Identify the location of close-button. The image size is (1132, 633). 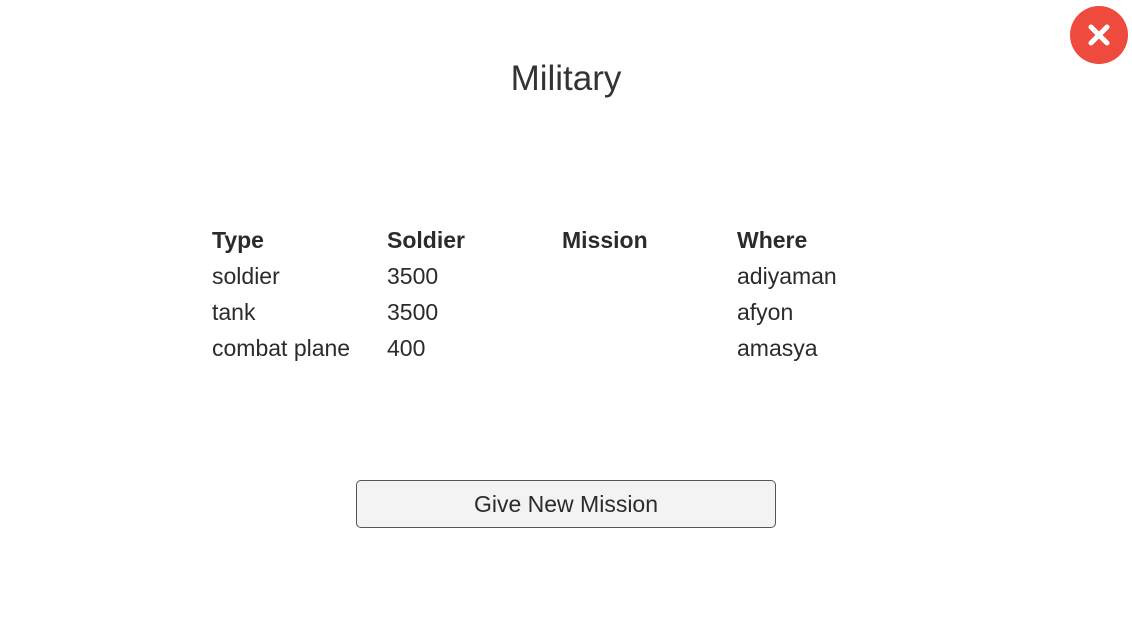
(1099, 35).